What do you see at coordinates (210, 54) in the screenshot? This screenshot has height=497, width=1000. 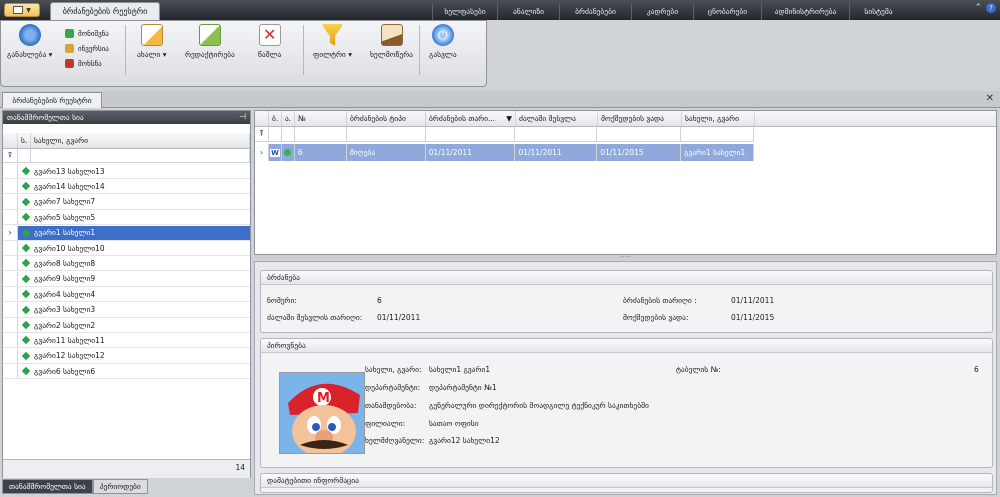 I see `edit-label: რედაქტირება` at bounding box center [210, 54].